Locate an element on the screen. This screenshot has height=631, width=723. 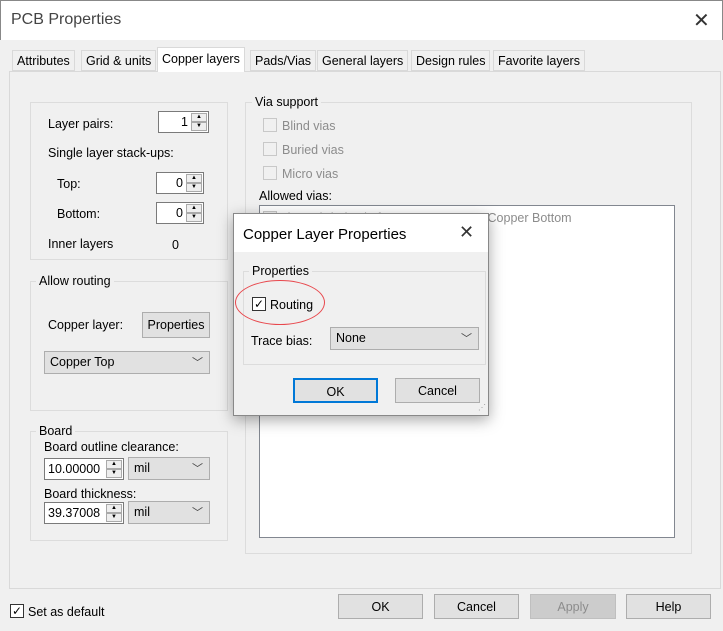
routing-checkbox: ✓ is located at coordinates (259, 304).